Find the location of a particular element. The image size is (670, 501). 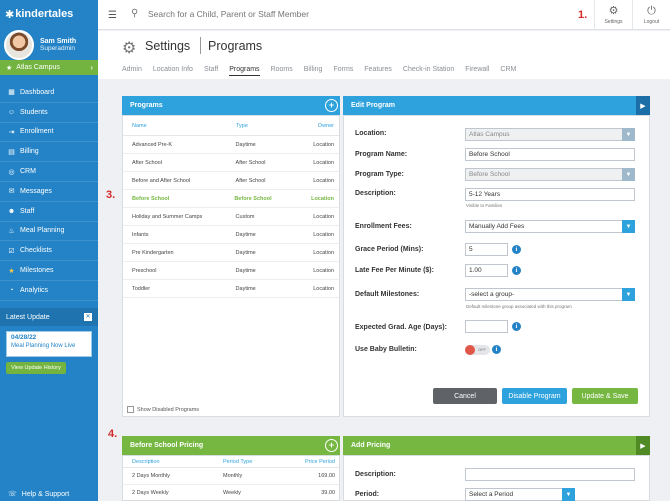

column-type: Type is located at coordinates (275, 126).